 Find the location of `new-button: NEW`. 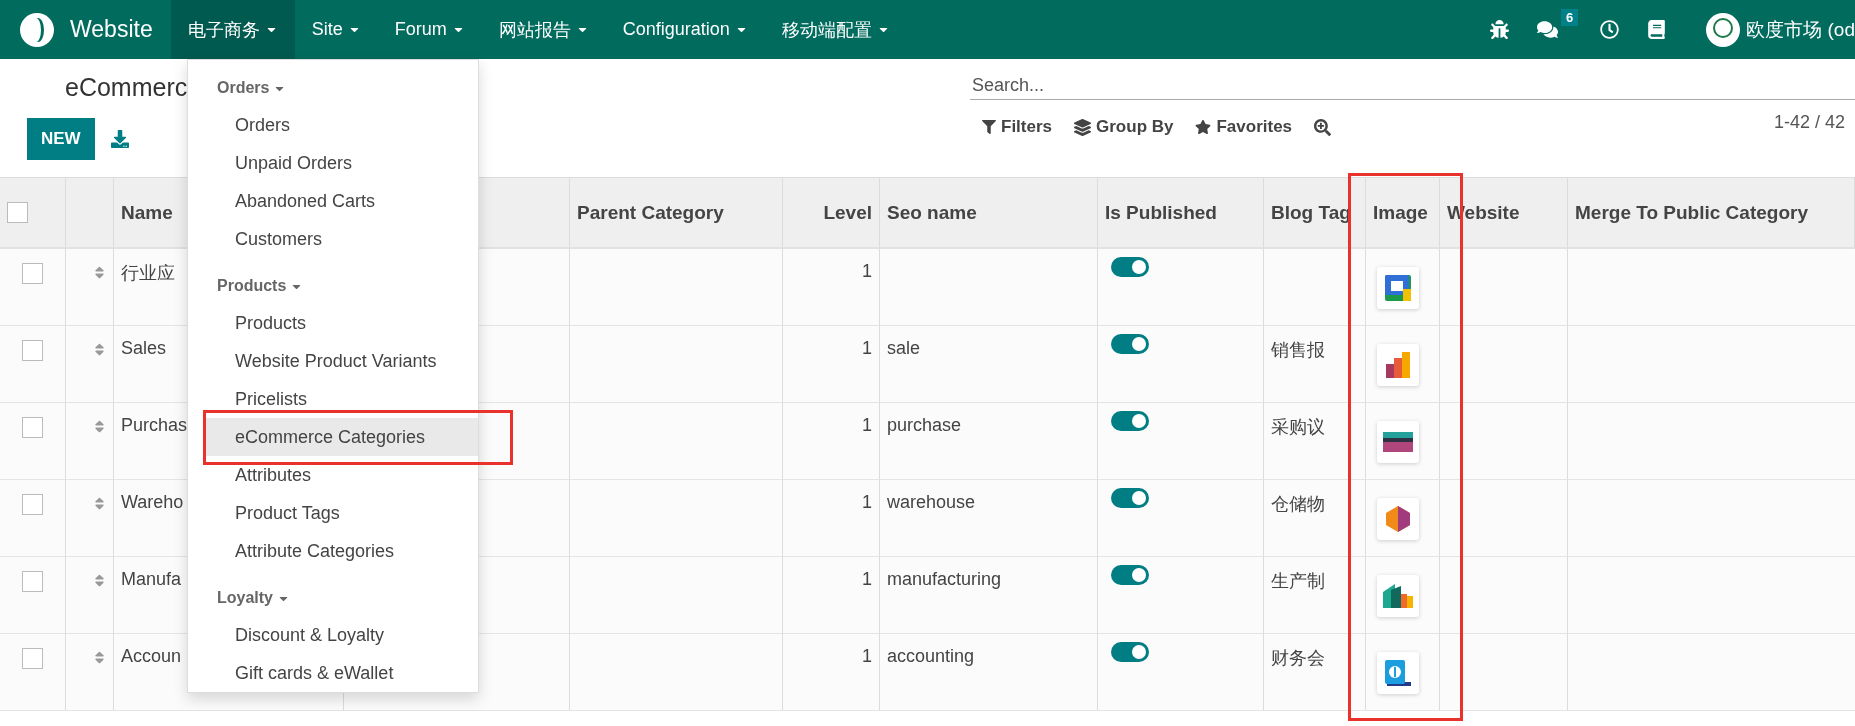

new-button: NEW is located at coordinates (61, 139).